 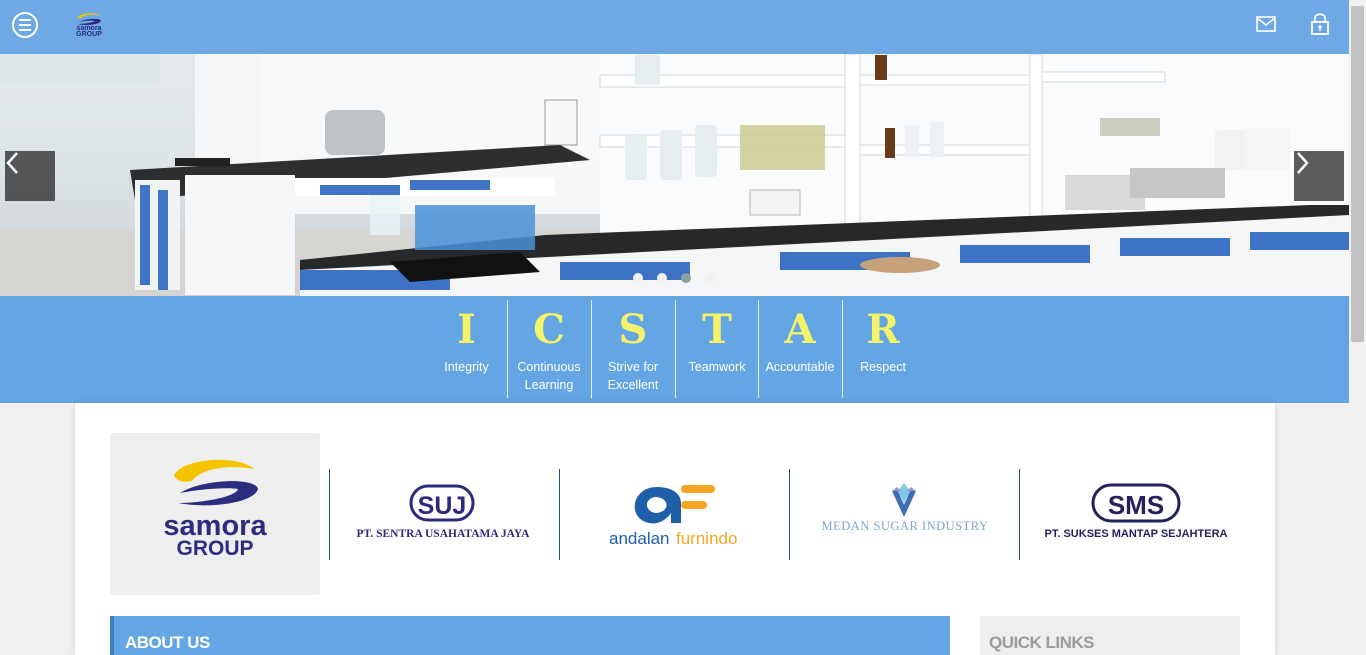 I want to click on partner-logo-sms: SMS PT. SUKSES MANTAP SEJAHTERA, so click(x=1134, y=514).